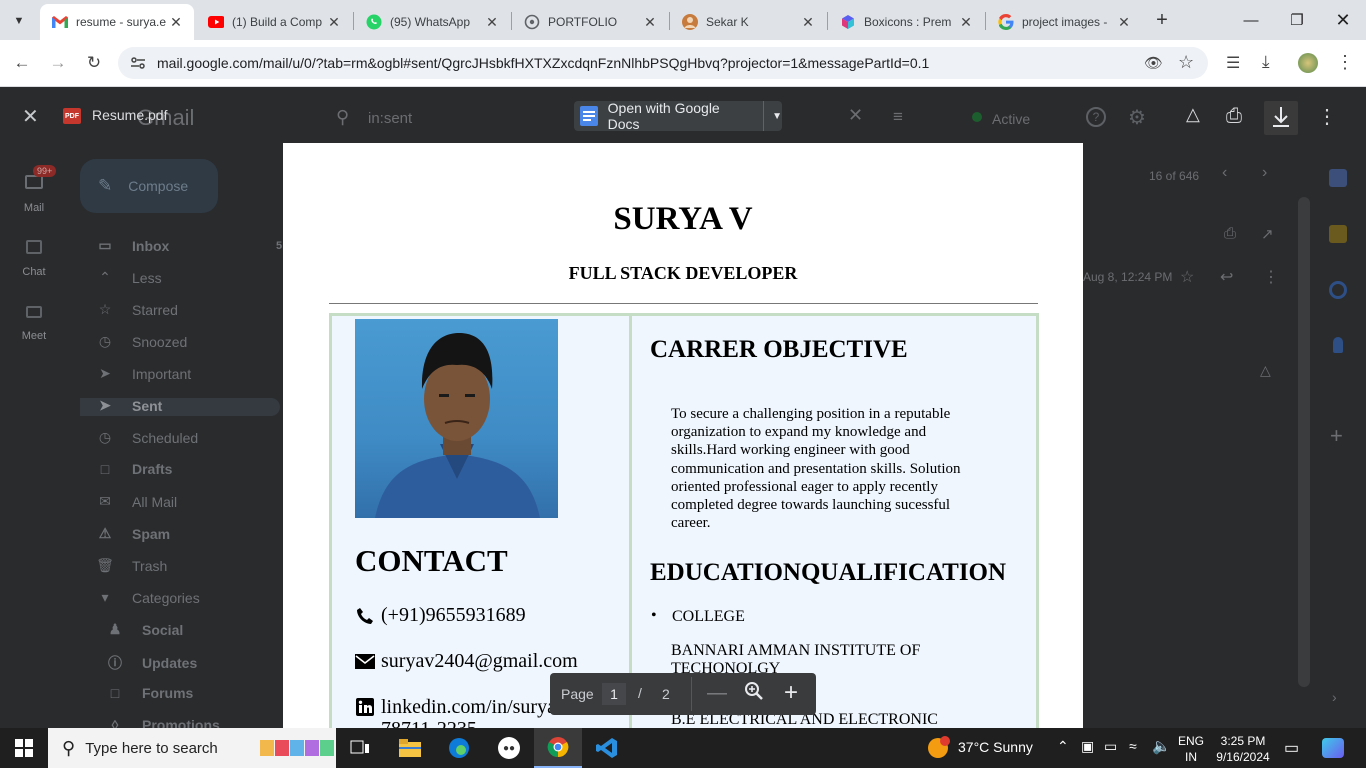 This screenshot has width=1366, height=768. What do you see at coordinates (141, 341) in the screenshot?
I see `nav-item-snoozed: ◷ Snoozed` at bounding box center [141, 341].